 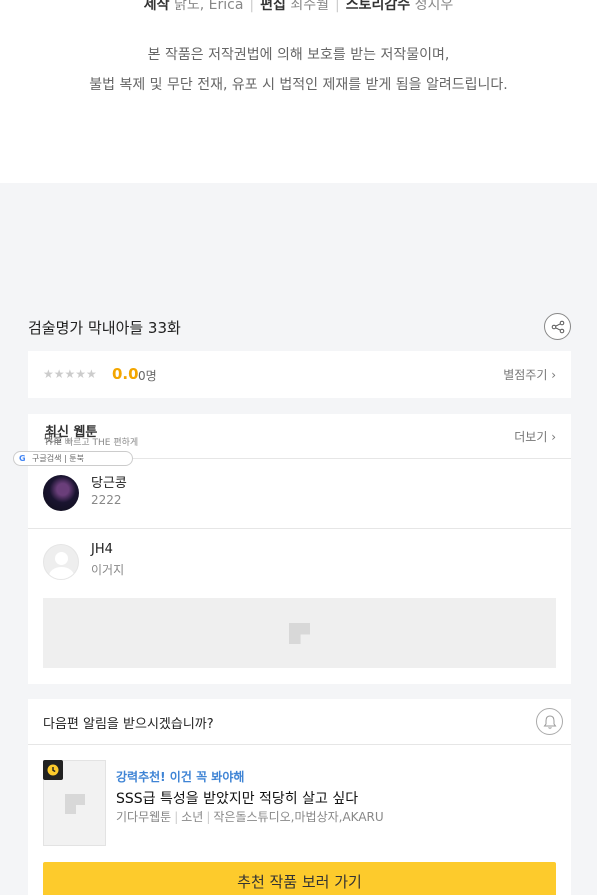 I want to click on comment-item: 당근콩 2222, so click(x=299, y=494).